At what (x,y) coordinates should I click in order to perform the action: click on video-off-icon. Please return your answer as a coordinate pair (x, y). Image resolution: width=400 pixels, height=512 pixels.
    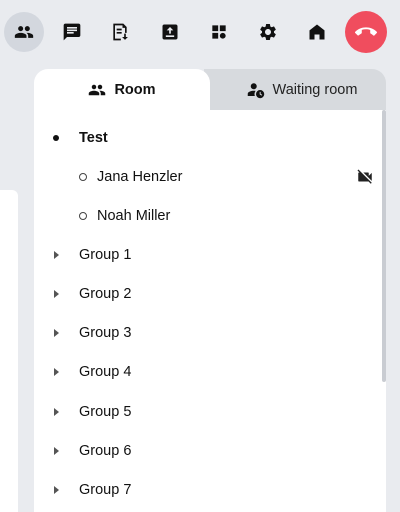
    Looking at the image, I should click on (365, 177).